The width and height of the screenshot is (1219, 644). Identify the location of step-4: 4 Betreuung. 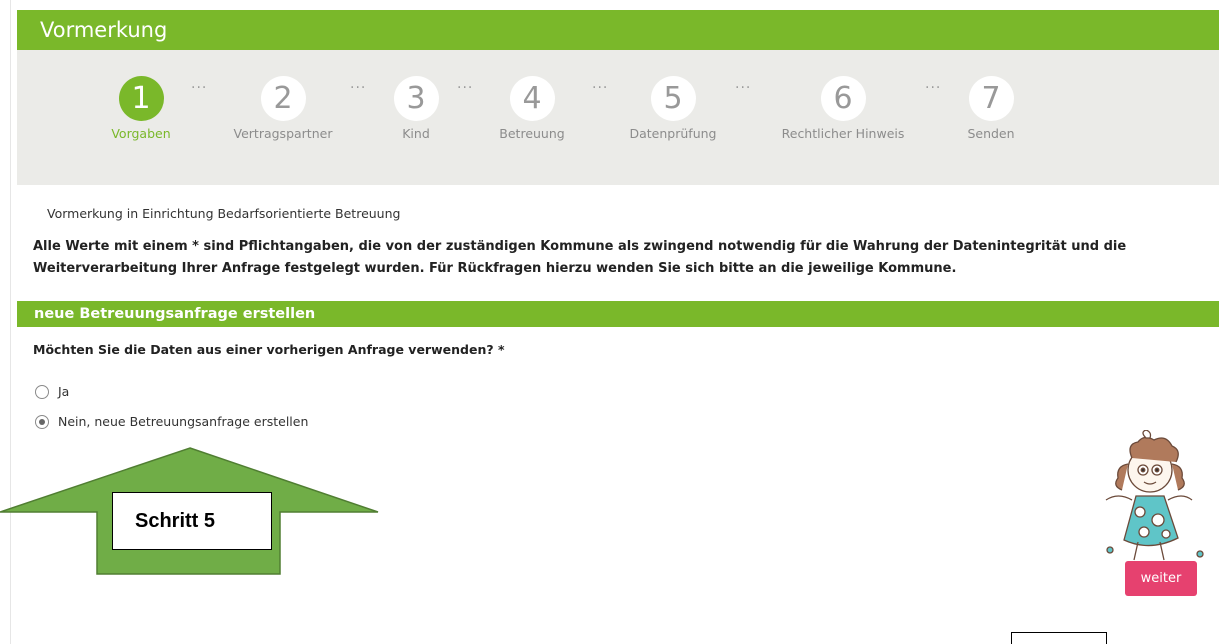
(532, 108).